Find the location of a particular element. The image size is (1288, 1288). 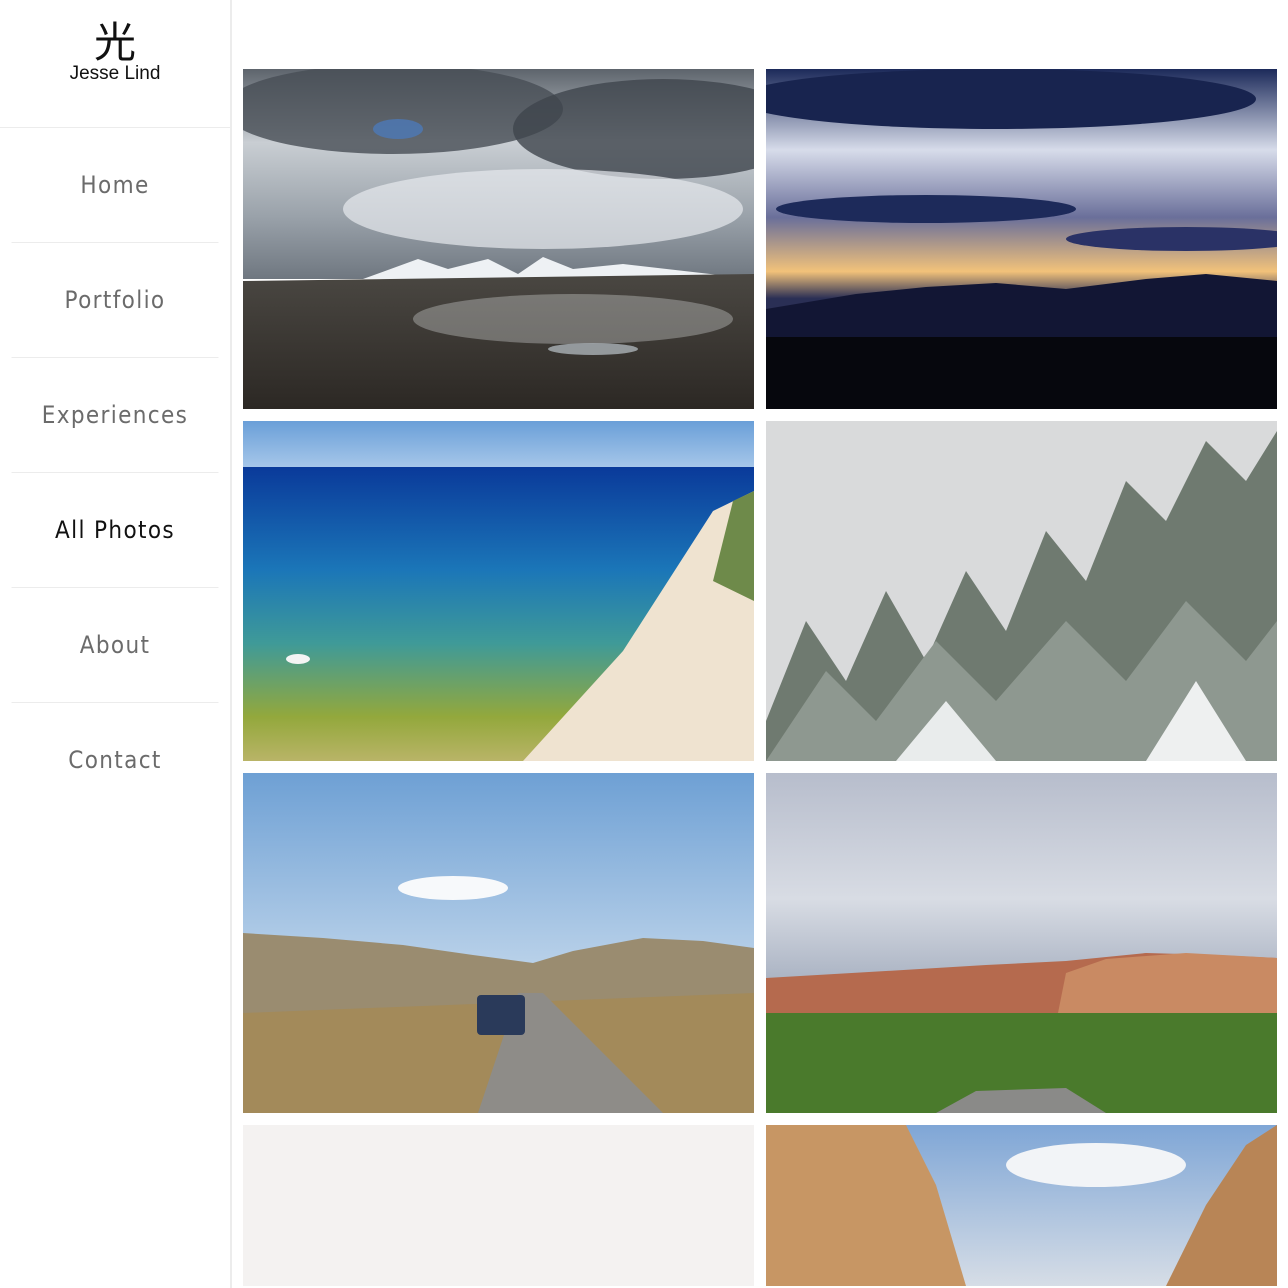

nav-item-about: About is located at coordinates (115, 645).